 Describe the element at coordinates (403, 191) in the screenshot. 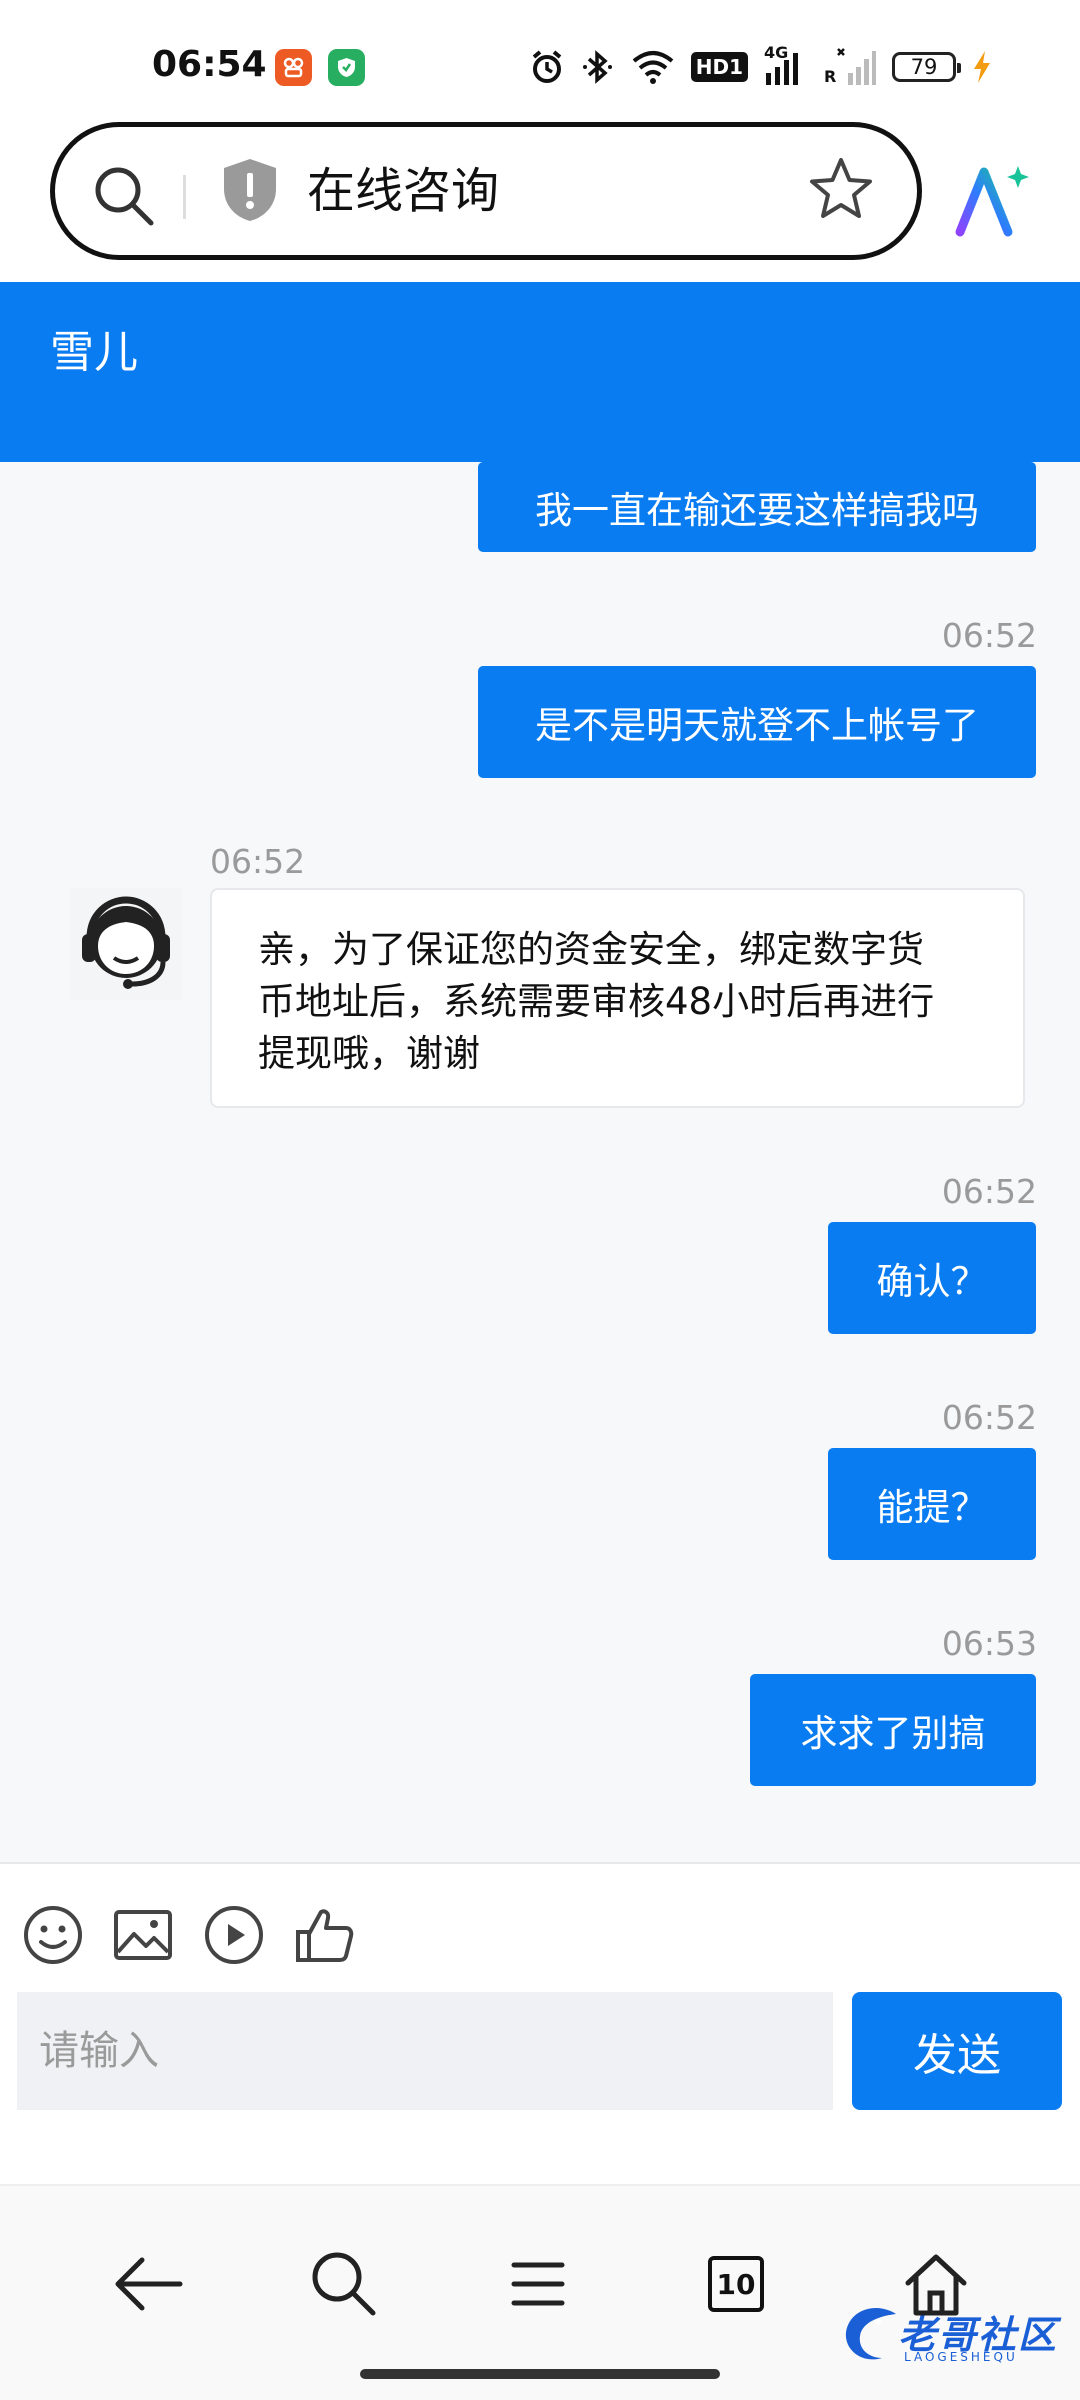

I see `page-title: 在线咨询` at that location.